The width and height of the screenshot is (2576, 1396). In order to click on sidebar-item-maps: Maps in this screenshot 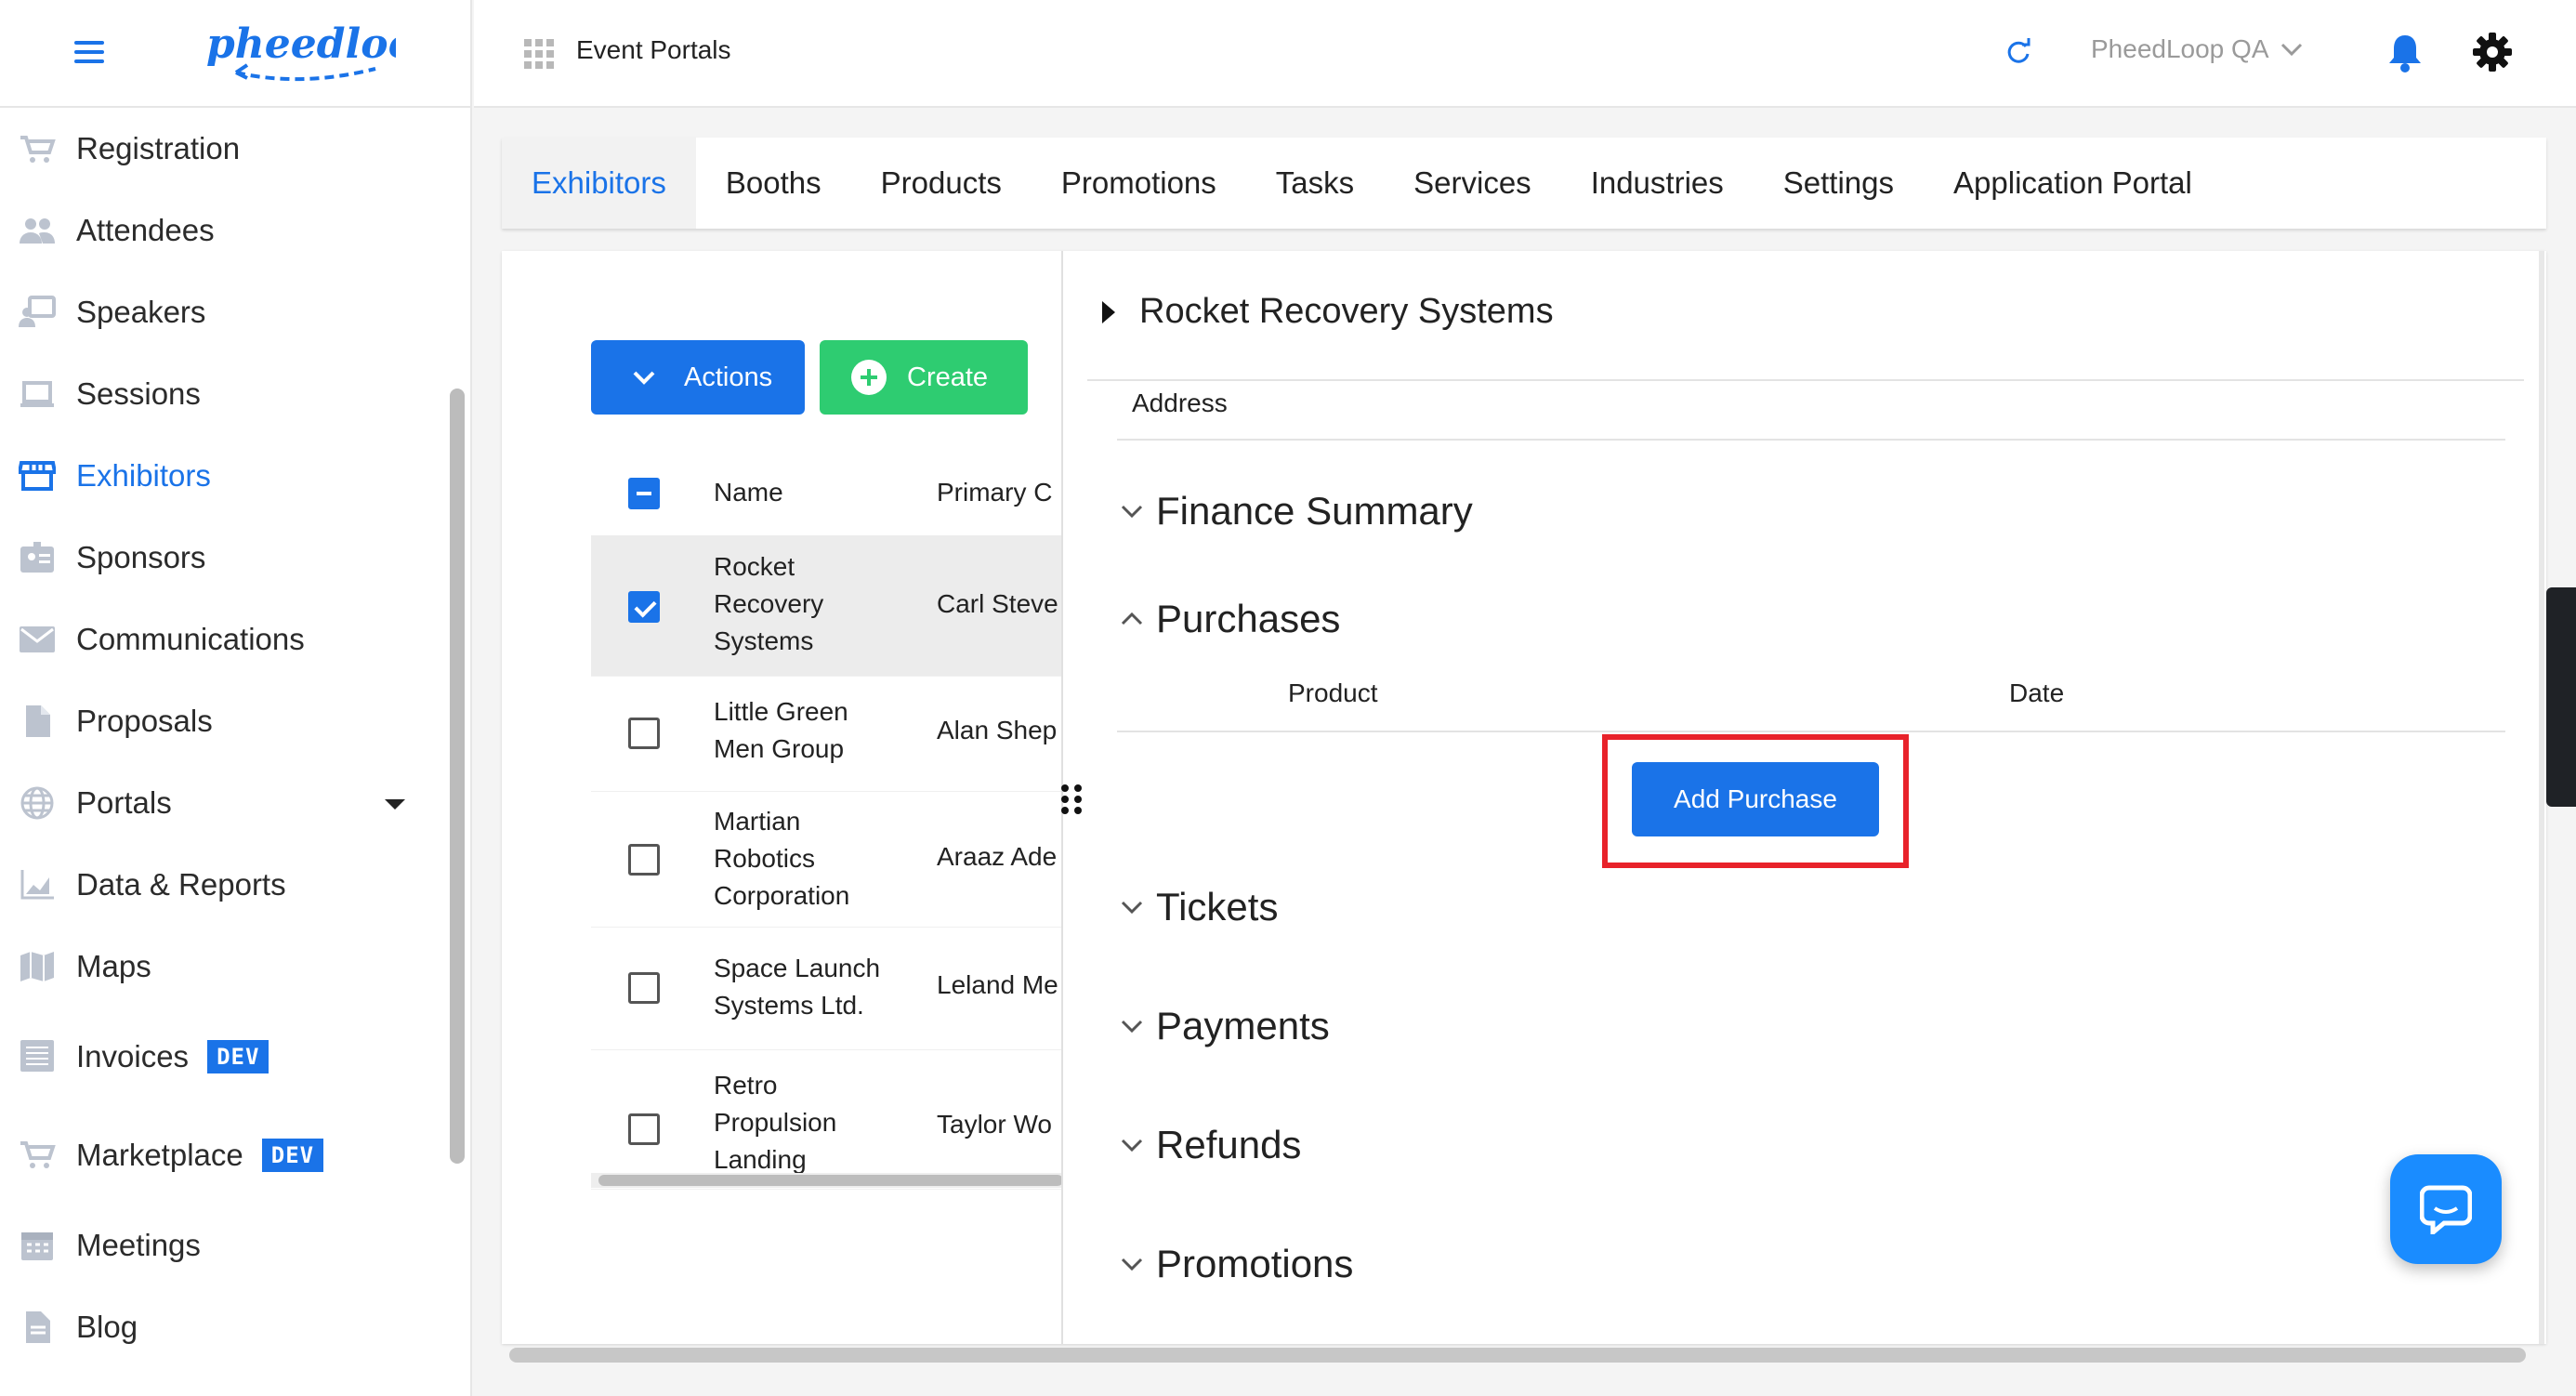, I will do `click(221, 966)`.